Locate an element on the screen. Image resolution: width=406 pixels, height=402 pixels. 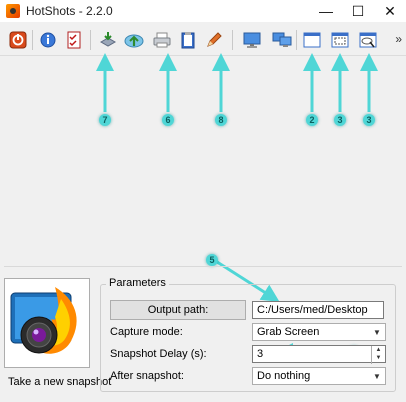
snapshot-caption: Take a new snapshot is located at coordinates (60, 382).